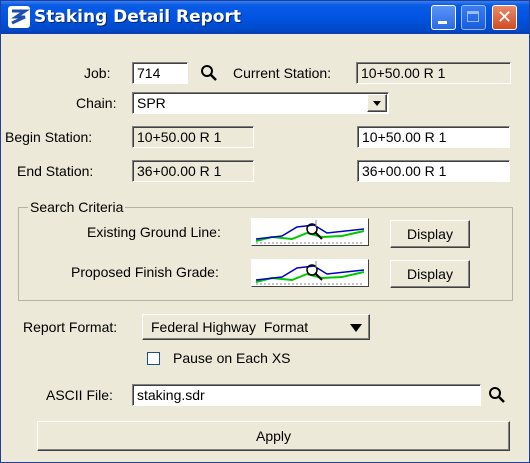  What do you see at coordinates (193, 137) in the screenshot?
I see `begin-station-current-field: 10+50.00 R 1` at bounding box center [193, 137].